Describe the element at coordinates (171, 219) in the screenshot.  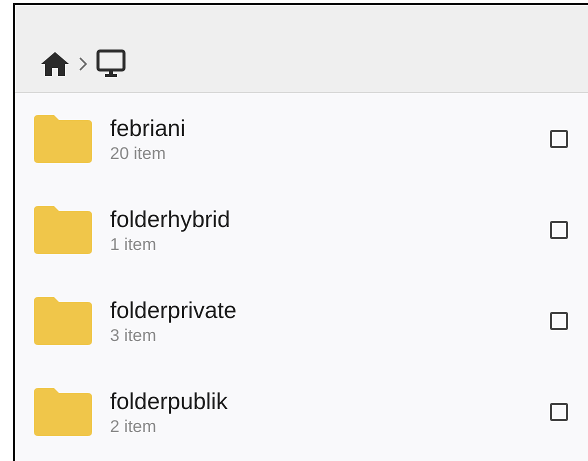
I see `folder-name: folderhybrid` at that location.